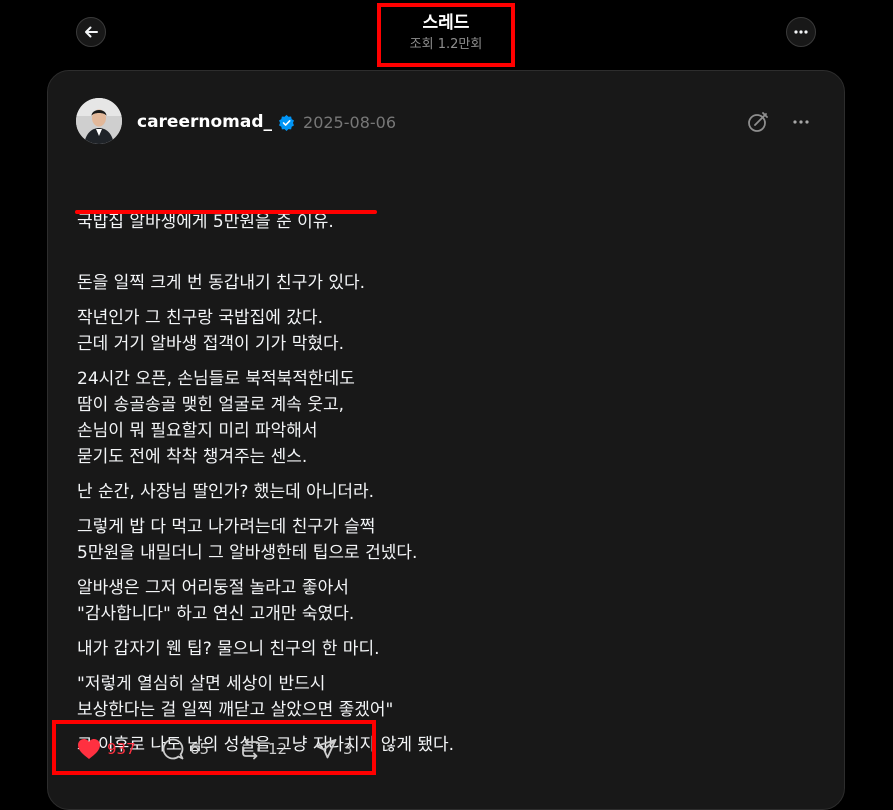 The height and width of the screenshot is (810, 893). I want to click on comment-count: 65, so click(200, 749).